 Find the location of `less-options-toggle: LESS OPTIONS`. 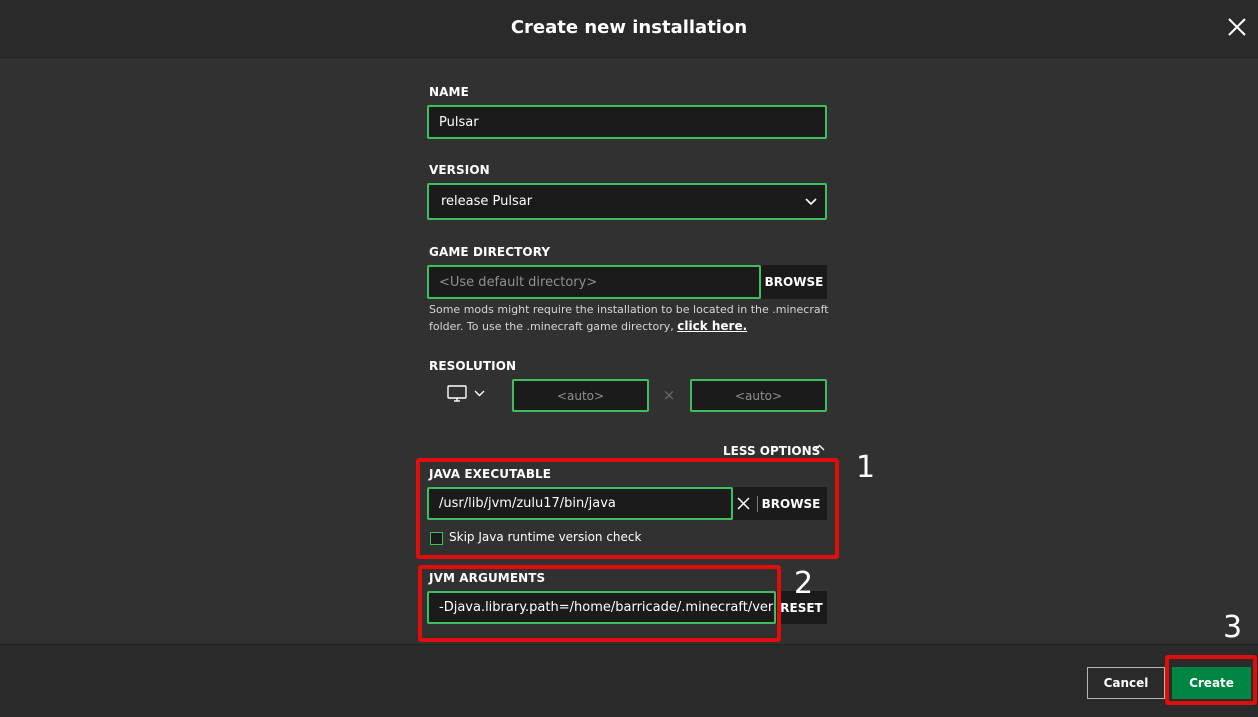

less-options-toggle: LESS OPTIONS is located at coordinates (775, 449).